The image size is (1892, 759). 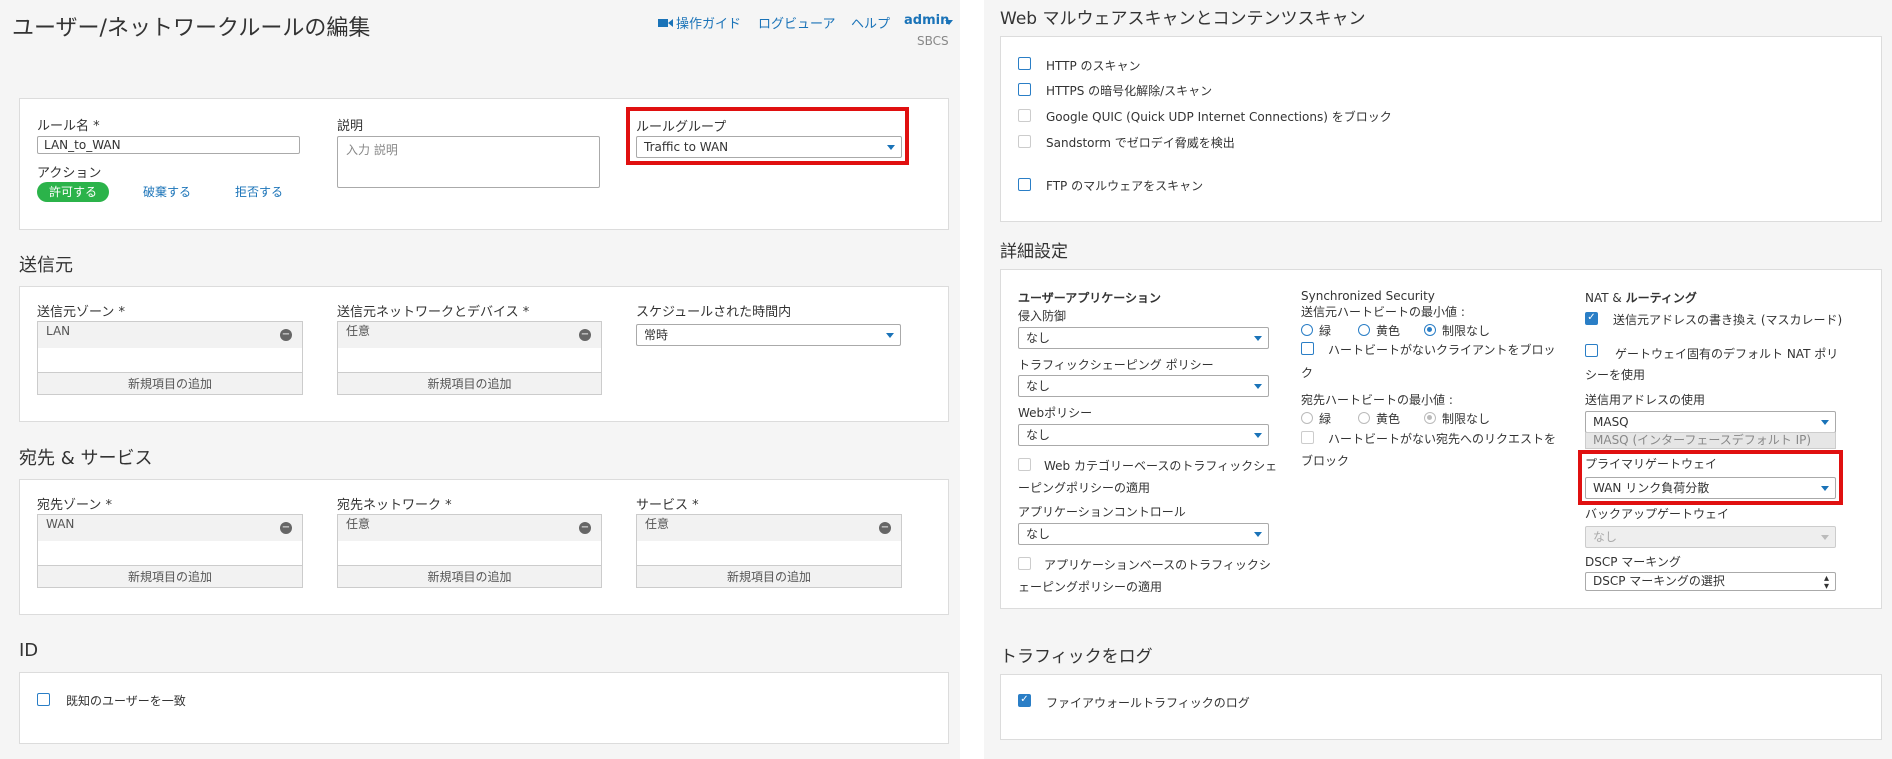 I want to click on shaping-select: なし, so click(x=1143, y=386).